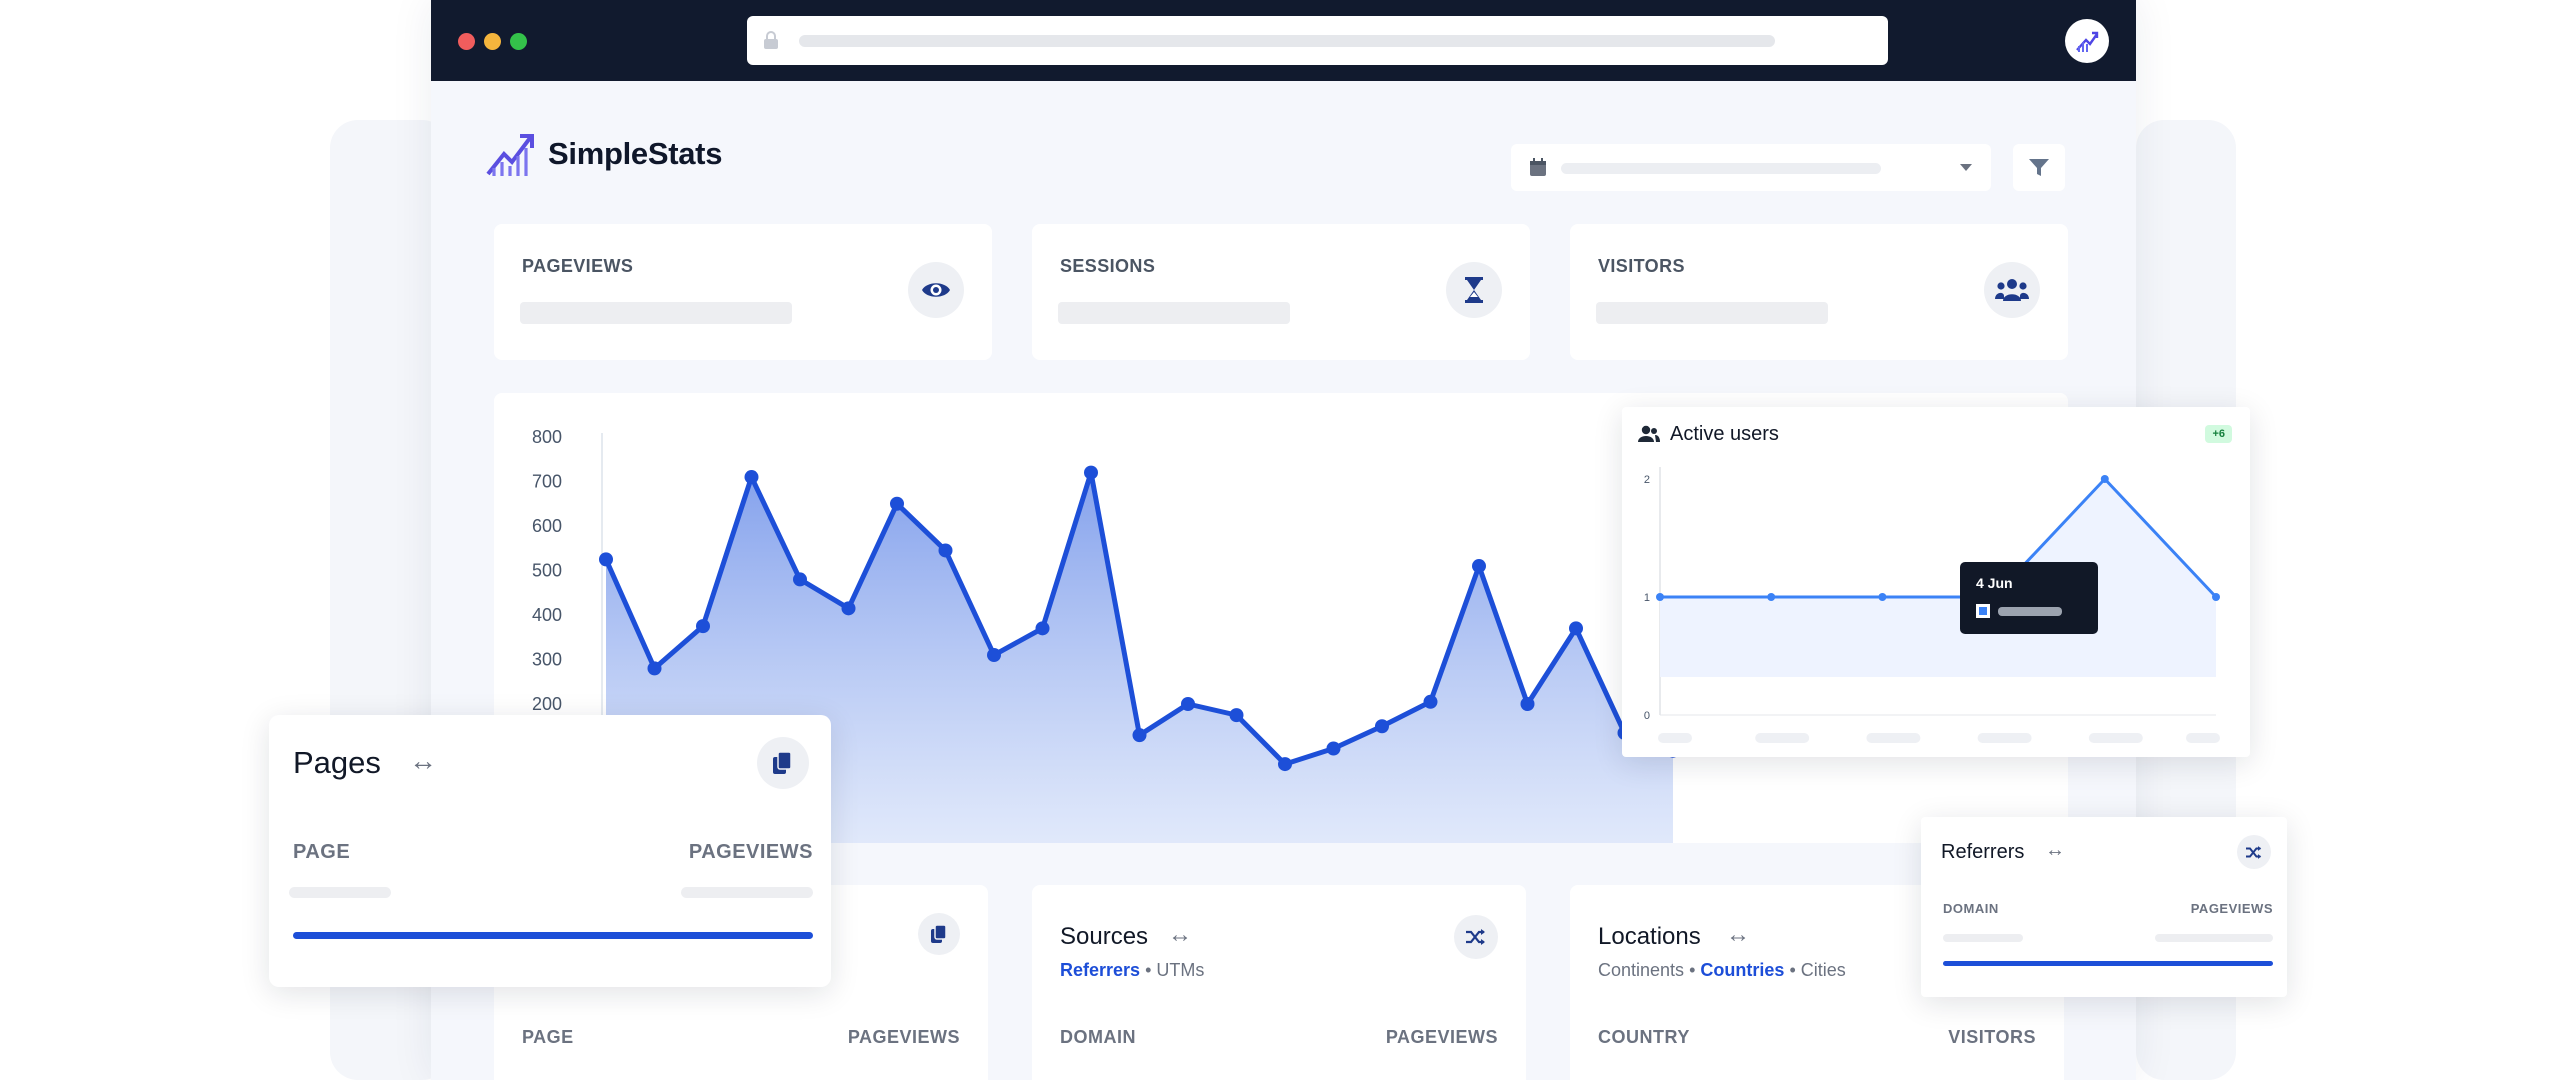  What do you see at coordinates (518, 41) in the screenshot?
I see `maximize-dot` at bounding box center [518, 41].